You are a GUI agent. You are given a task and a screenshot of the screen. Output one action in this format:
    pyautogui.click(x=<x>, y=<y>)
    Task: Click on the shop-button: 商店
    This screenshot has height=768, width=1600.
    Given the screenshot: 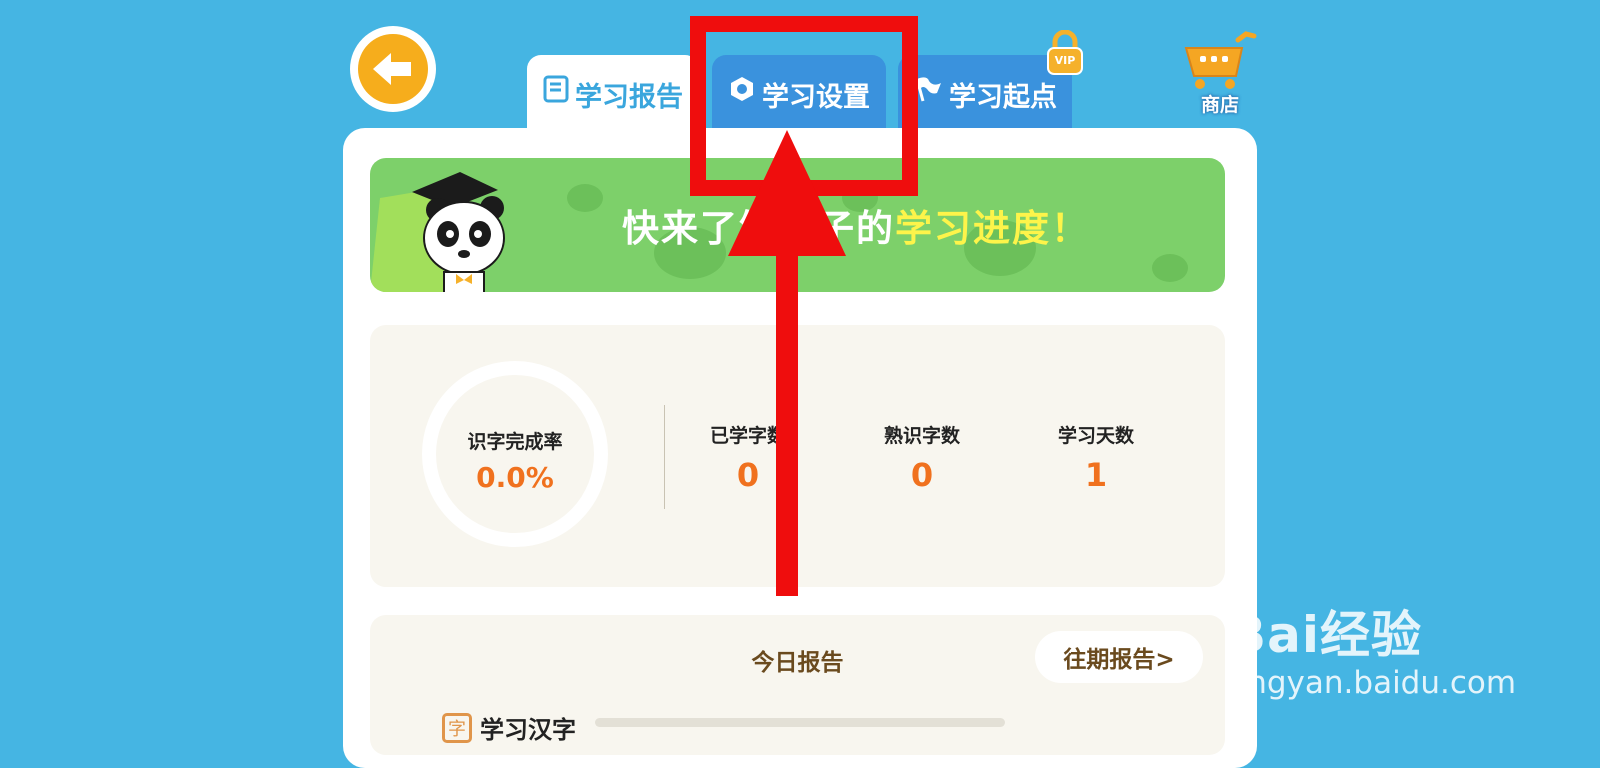 What is the action you would take?
    pyautogui.click(x=1220, y=75)
    